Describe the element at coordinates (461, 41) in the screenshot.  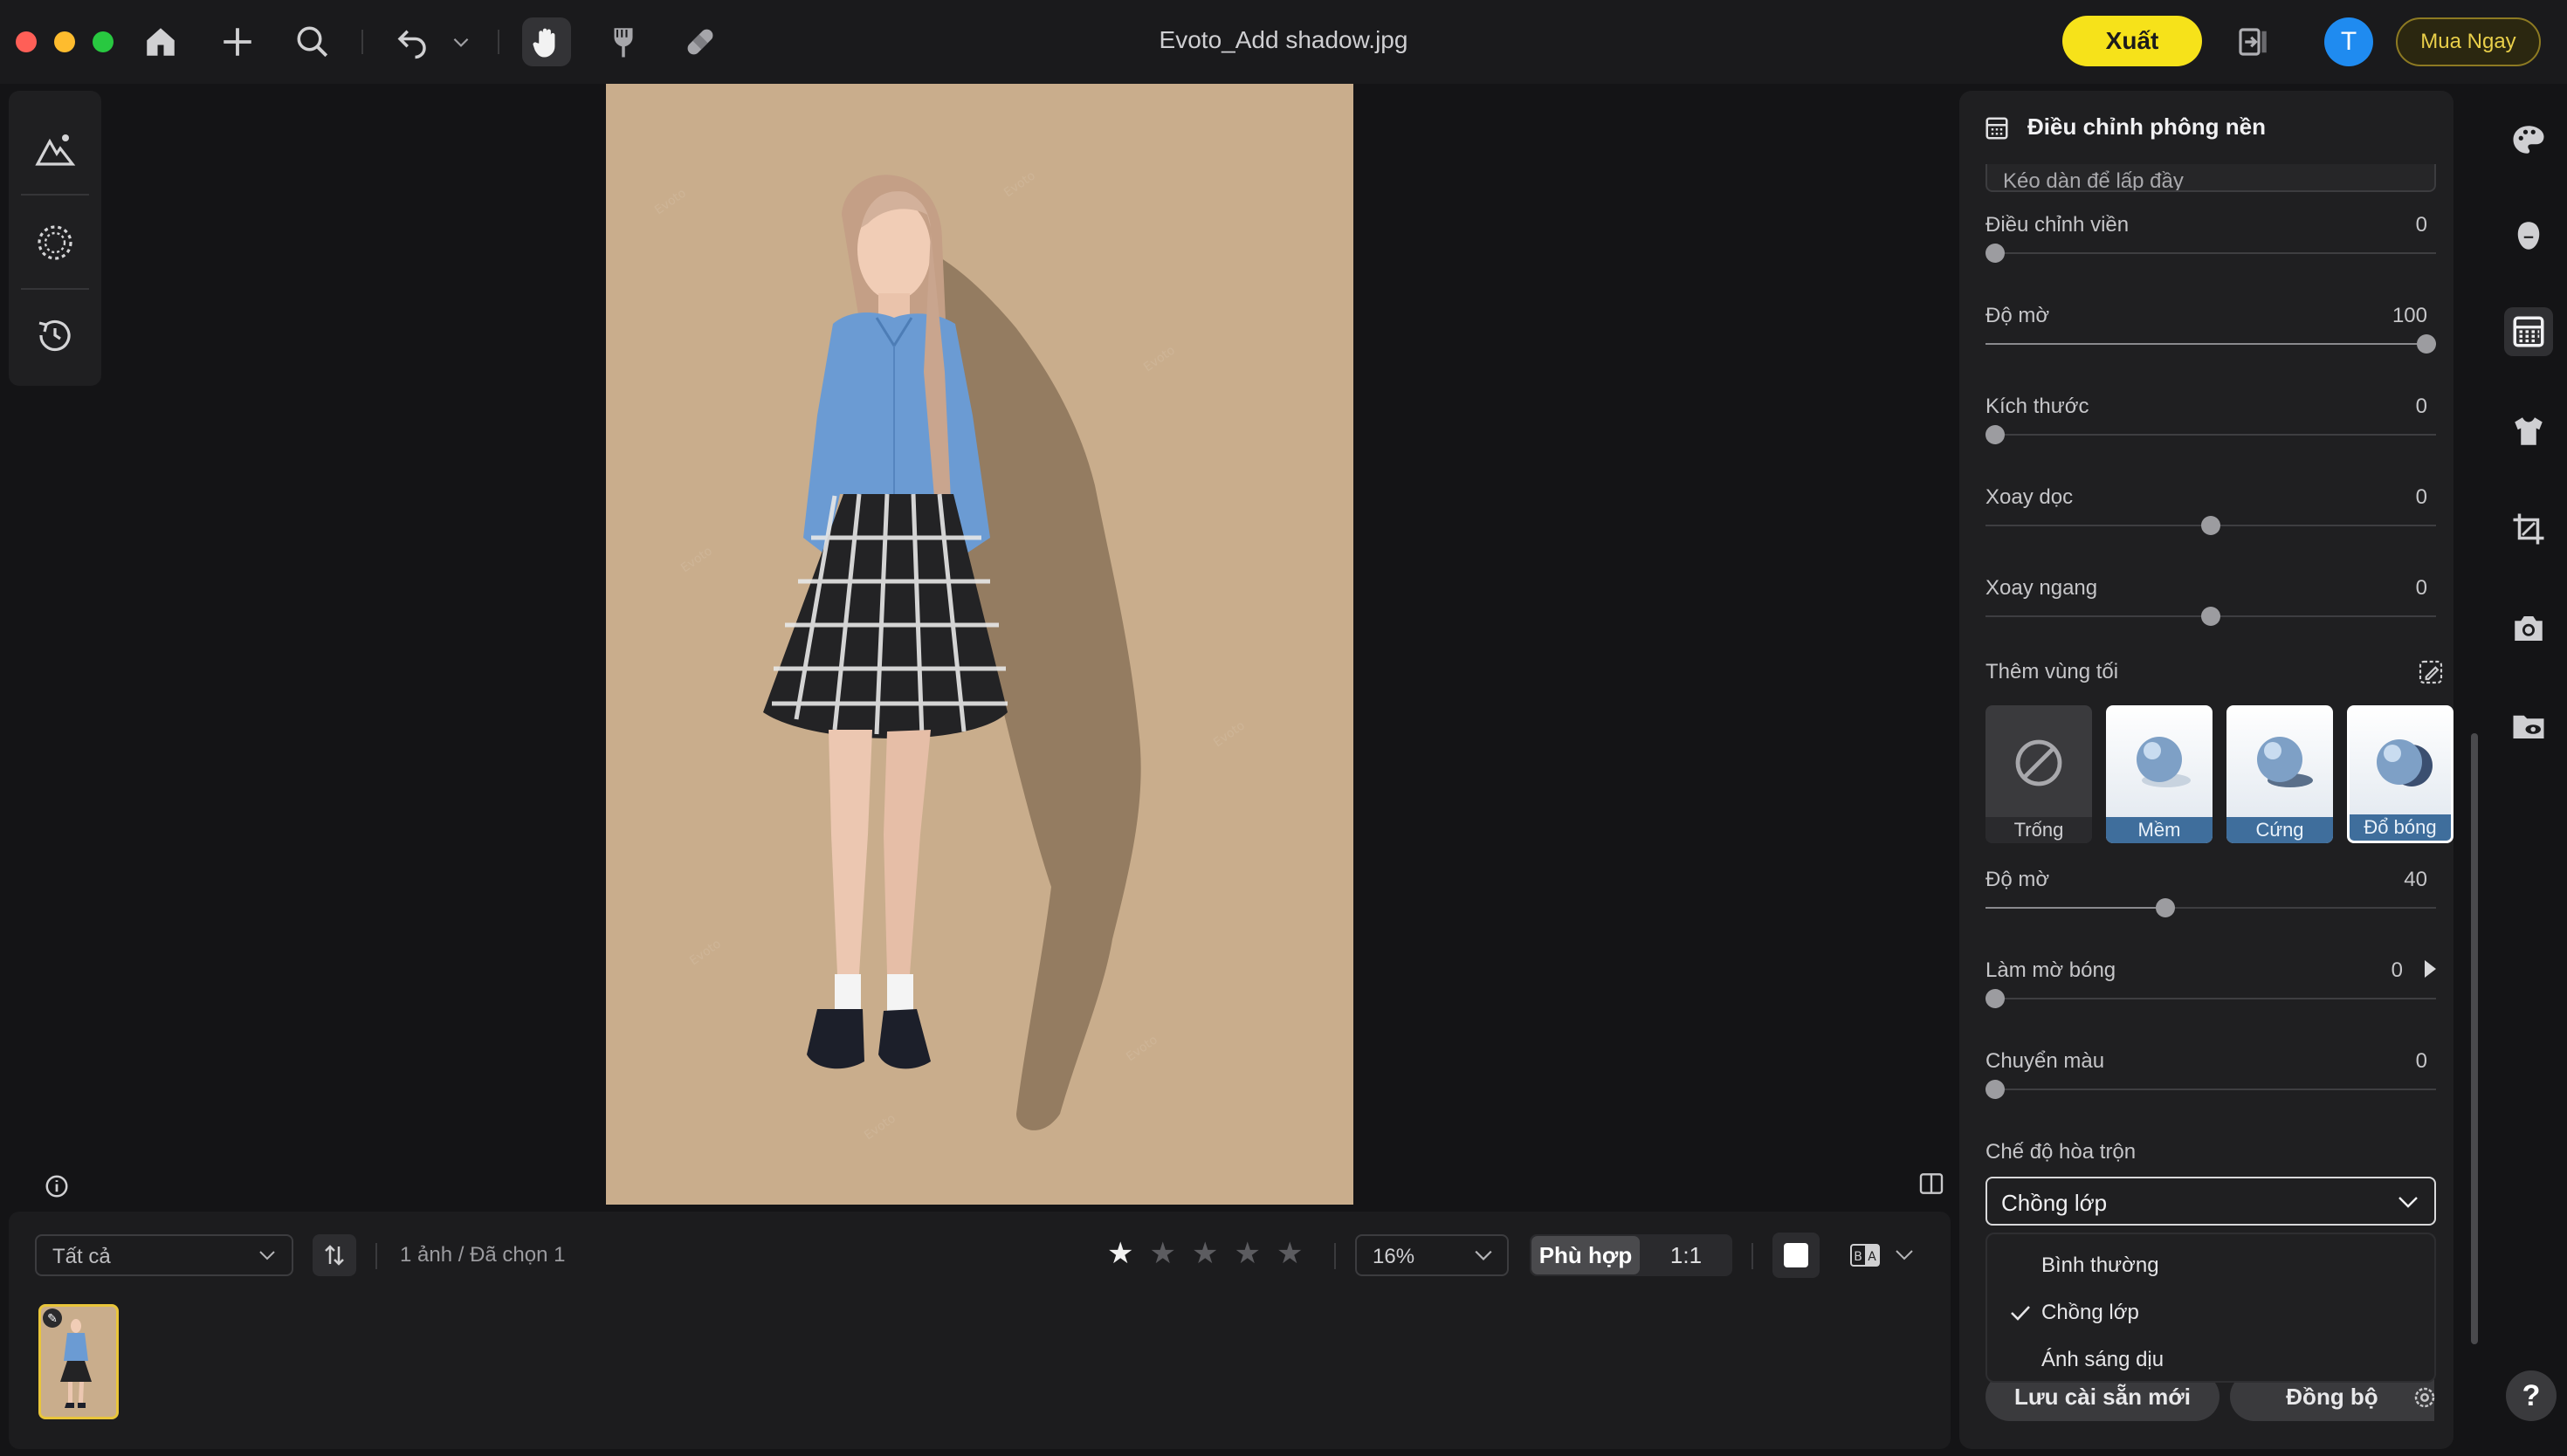
I see `undo-history-chevron-icon` at that location.